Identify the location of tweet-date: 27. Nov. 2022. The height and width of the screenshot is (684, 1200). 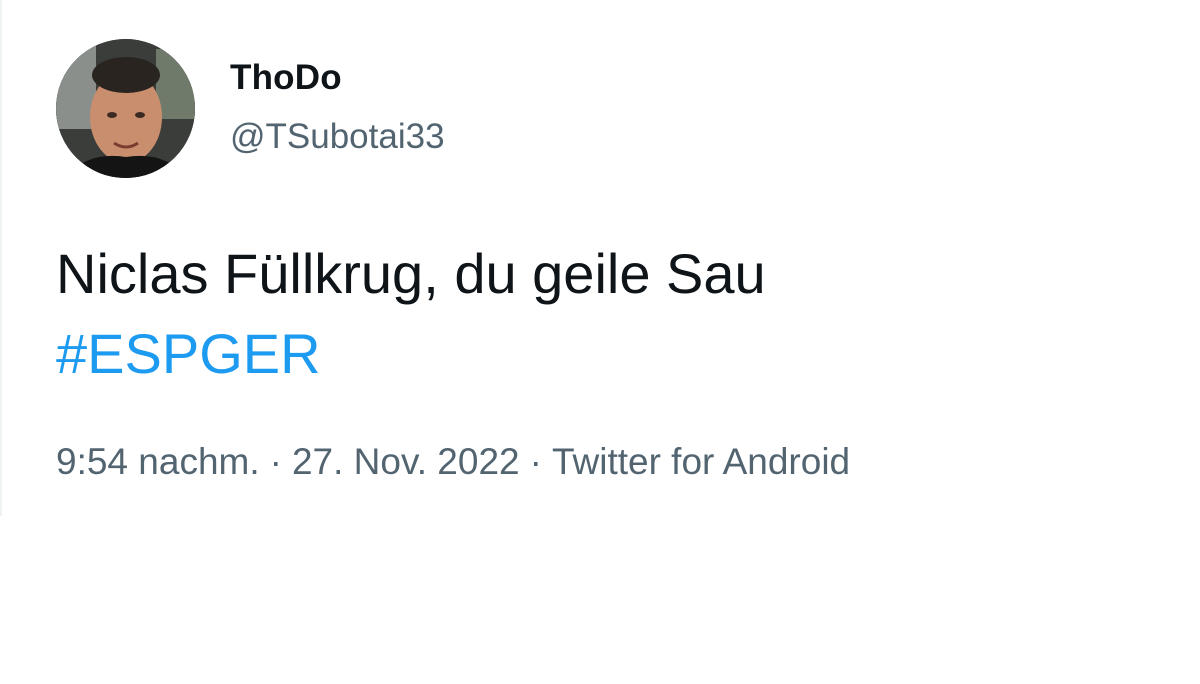
(406, 461).